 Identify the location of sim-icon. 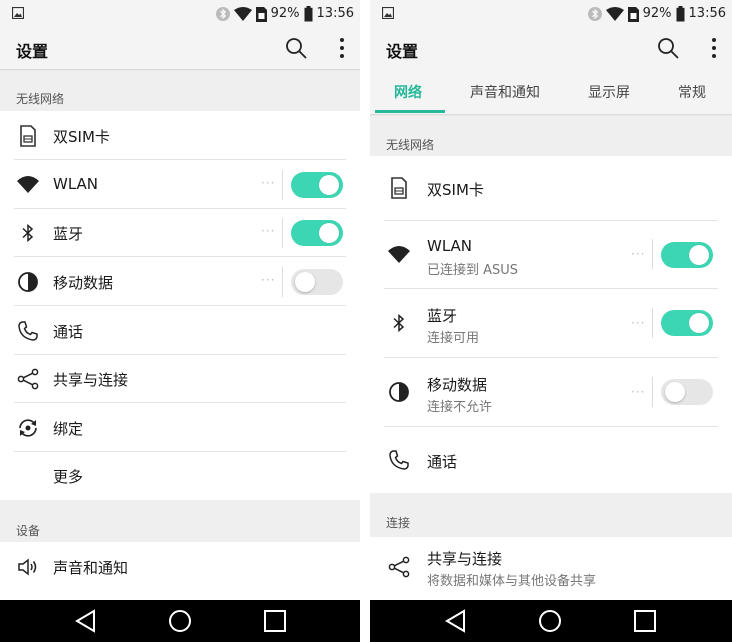
(633, 14).